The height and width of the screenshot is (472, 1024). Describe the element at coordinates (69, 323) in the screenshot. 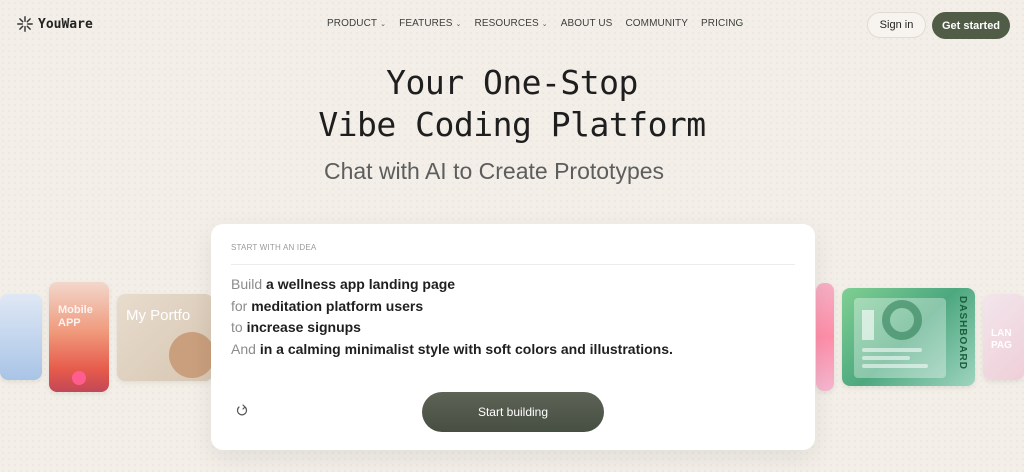

I see `mobile-card-label-line2: APP` at that location.